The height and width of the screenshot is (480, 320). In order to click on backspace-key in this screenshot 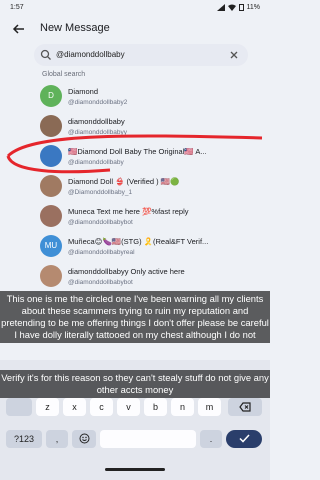, I will do `click(245, 407)`.